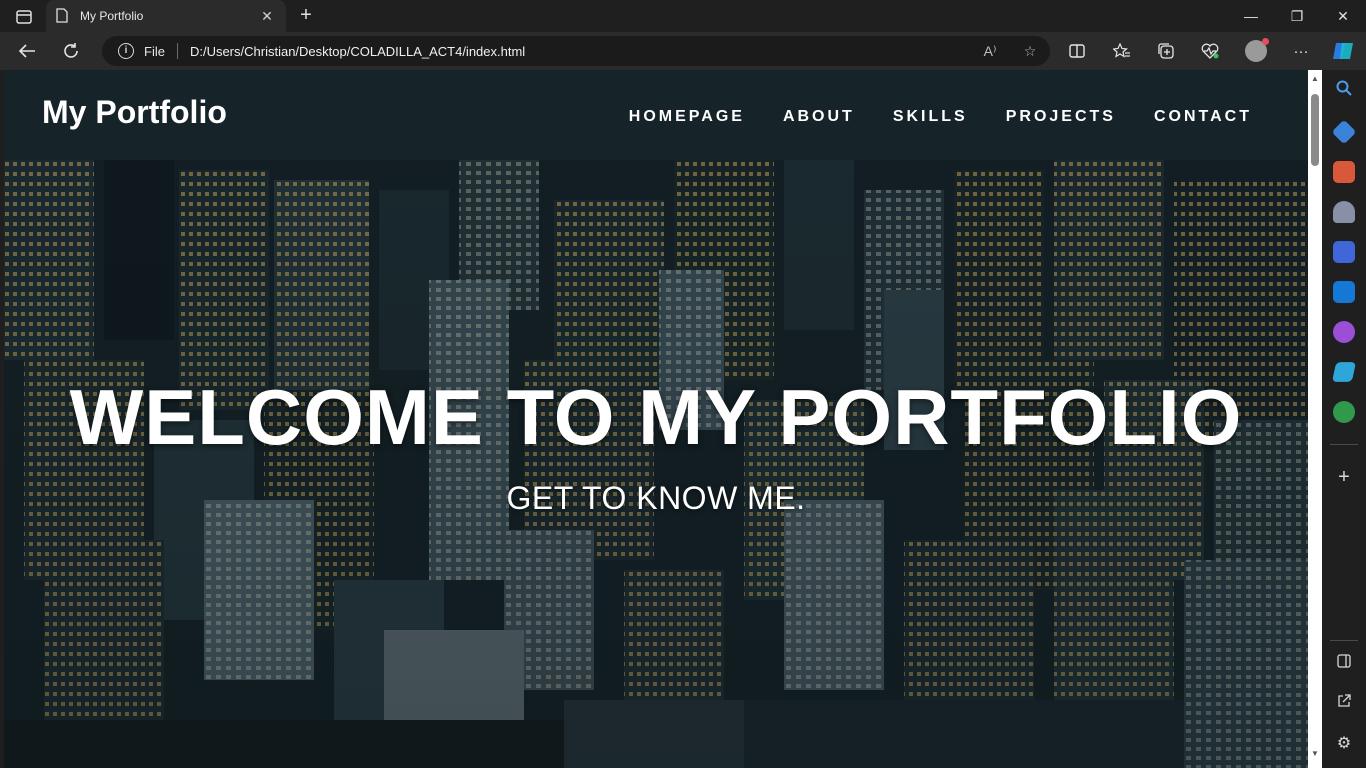  I want to click on outlook-icon, so click(1344, 292).